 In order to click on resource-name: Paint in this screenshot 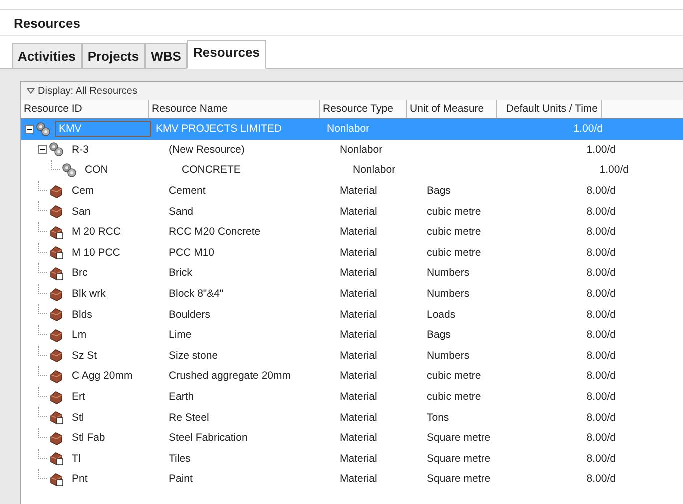, I will do `click(181, 479)`.